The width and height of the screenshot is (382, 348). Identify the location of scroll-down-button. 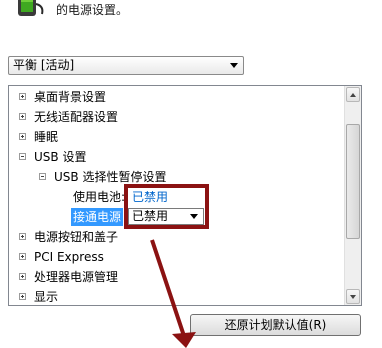
(353, 296).